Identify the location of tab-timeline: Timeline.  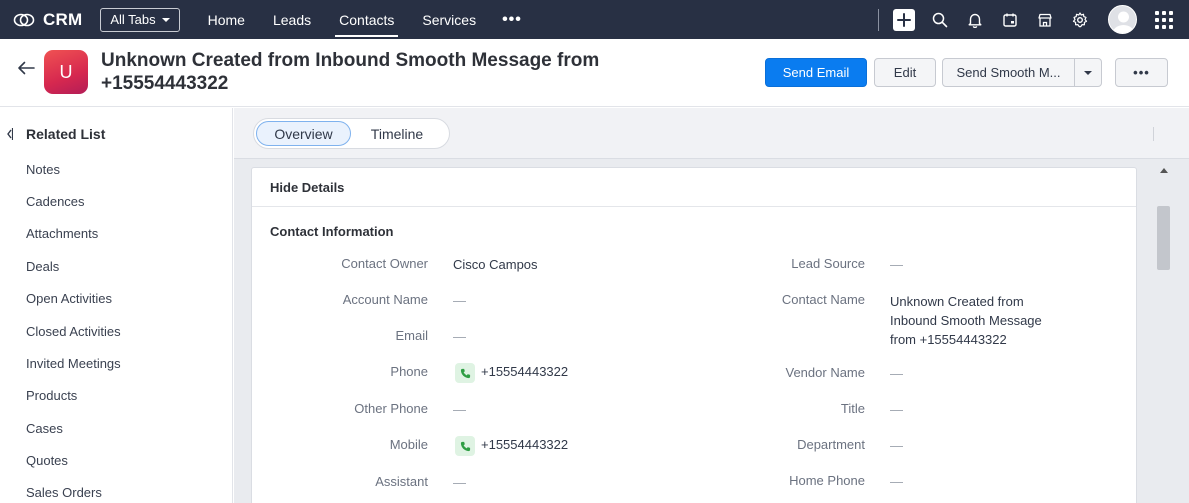
(397, 133).